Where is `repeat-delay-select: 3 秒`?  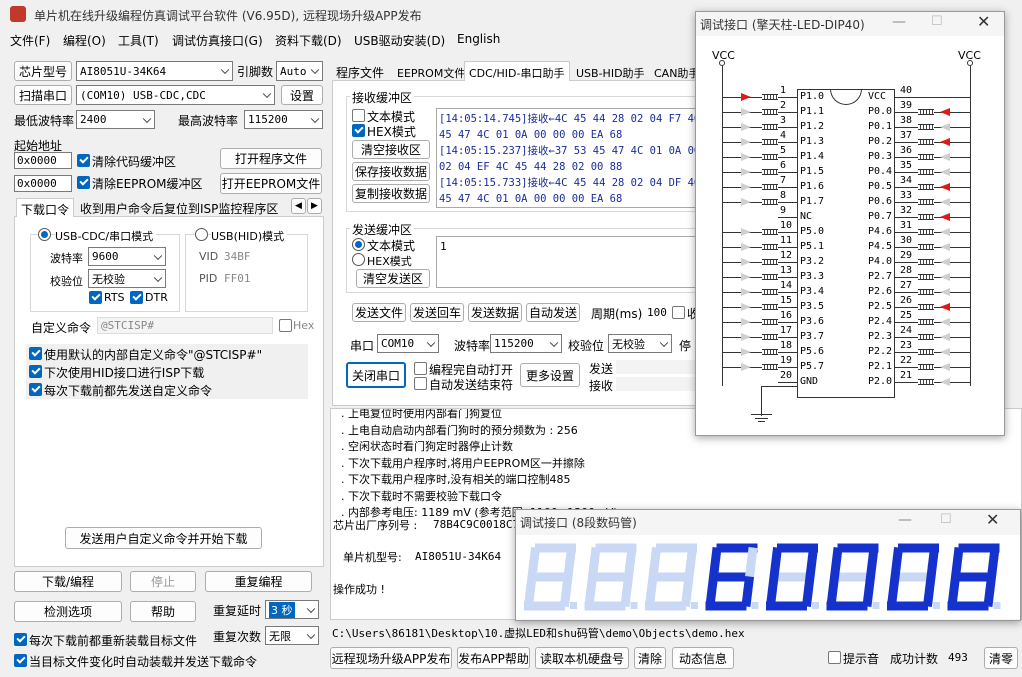 repeat-delay-select: 3 秒 is located at coordinates (292, 609).